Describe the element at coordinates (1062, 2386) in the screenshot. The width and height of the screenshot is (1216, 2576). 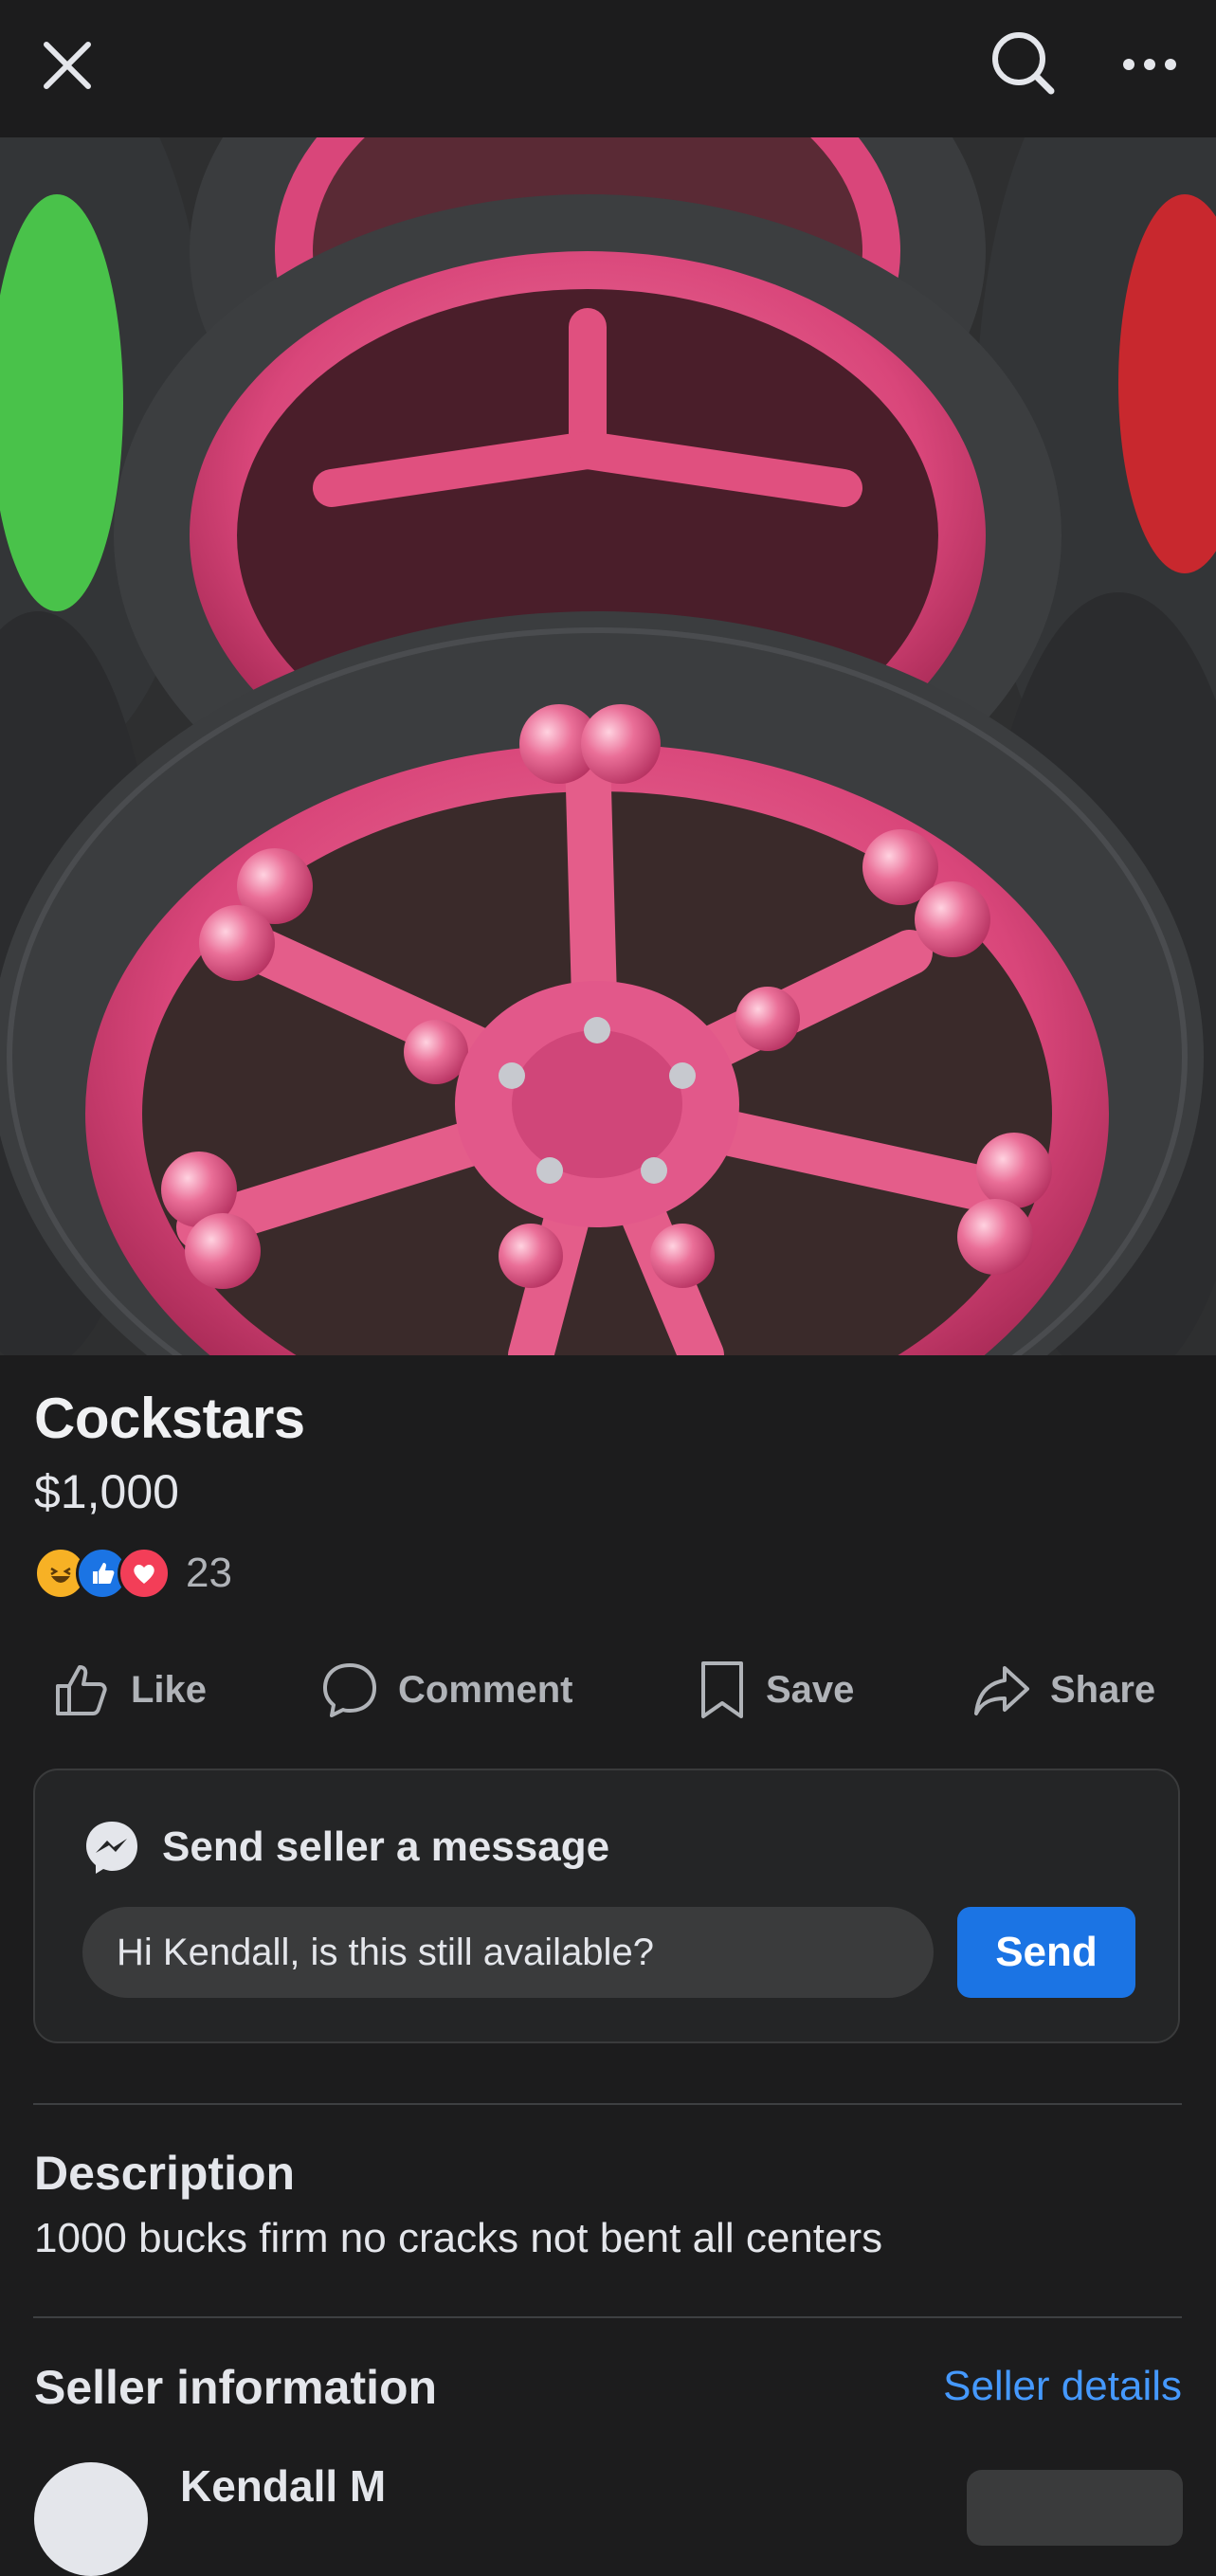
I see `seller-details-link: Seller details` at that location.